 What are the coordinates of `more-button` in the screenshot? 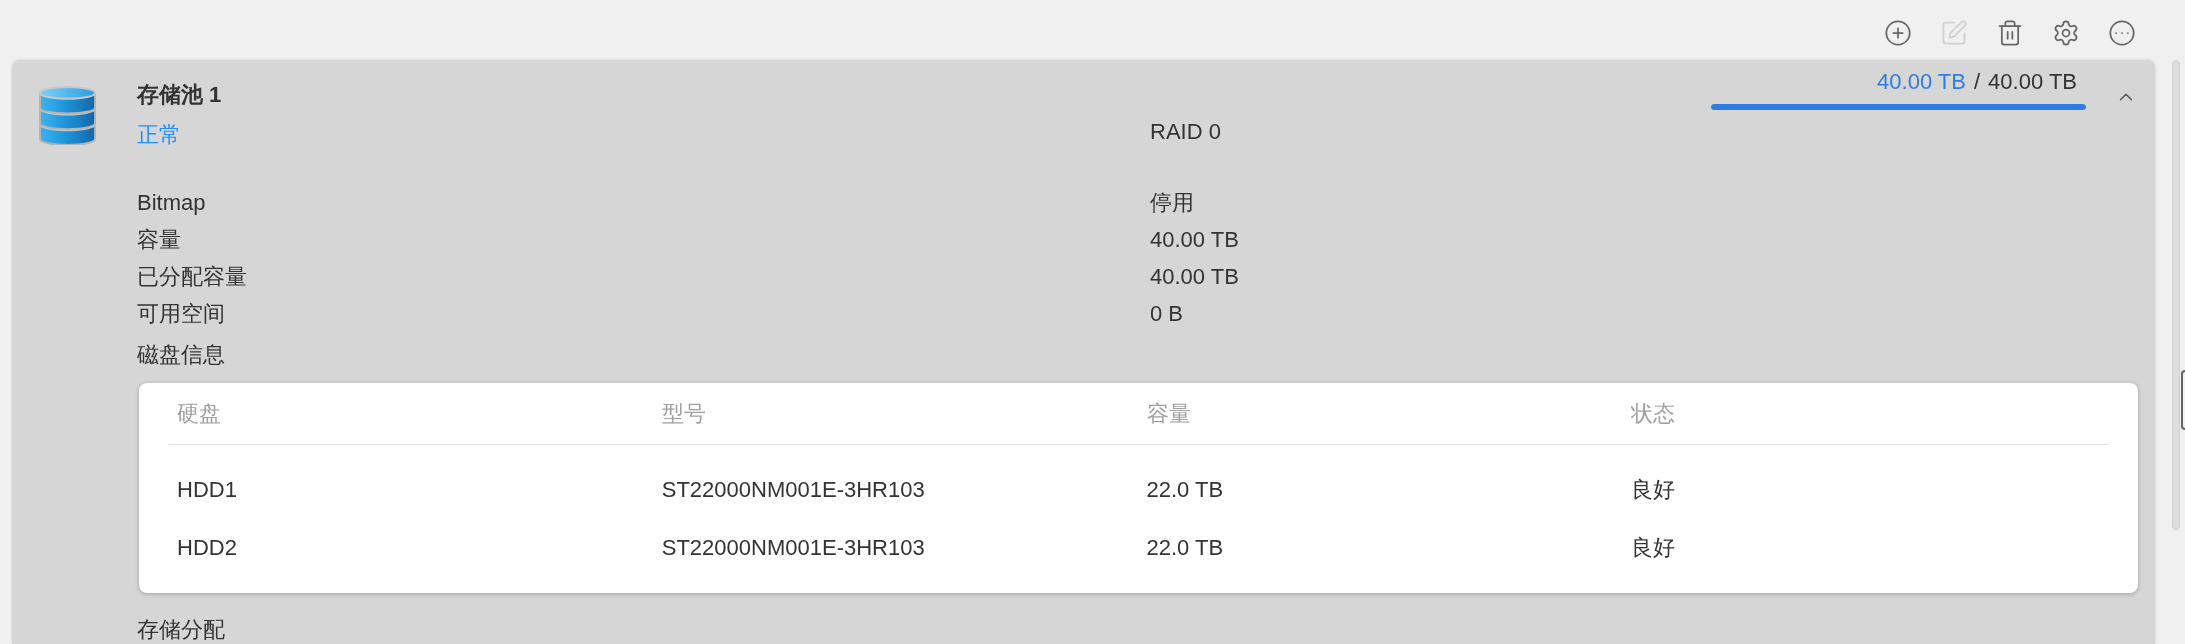 It's located at (2122, 33).